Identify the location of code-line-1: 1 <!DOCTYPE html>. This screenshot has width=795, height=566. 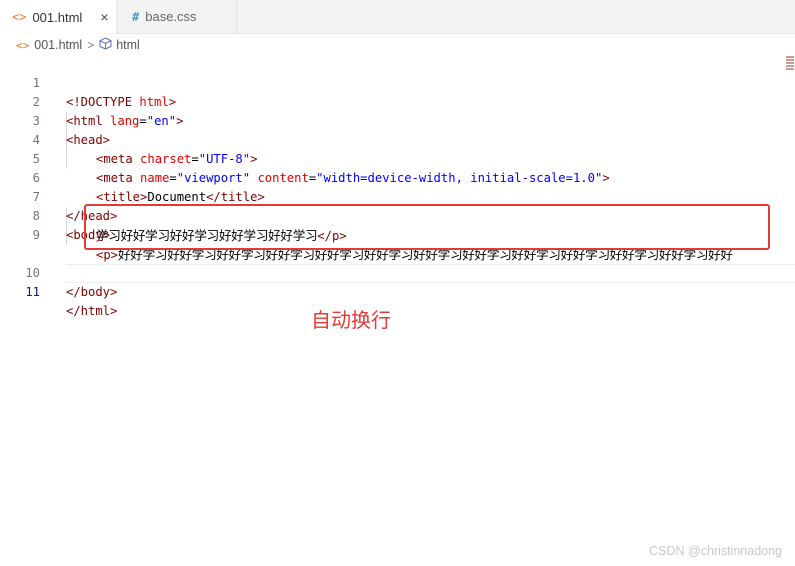
(397, 82).